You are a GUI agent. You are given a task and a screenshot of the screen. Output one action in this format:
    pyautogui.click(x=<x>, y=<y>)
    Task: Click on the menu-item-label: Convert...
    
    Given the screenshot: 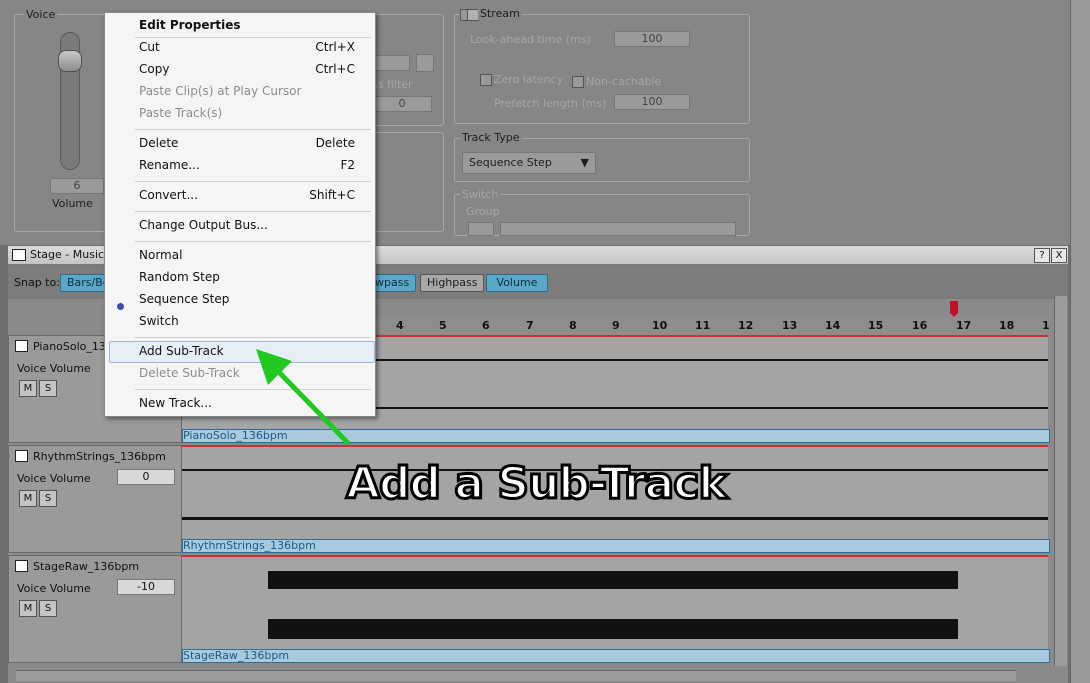 What is the action you would take?
    pyautogui.click(x=168, y=195)
    